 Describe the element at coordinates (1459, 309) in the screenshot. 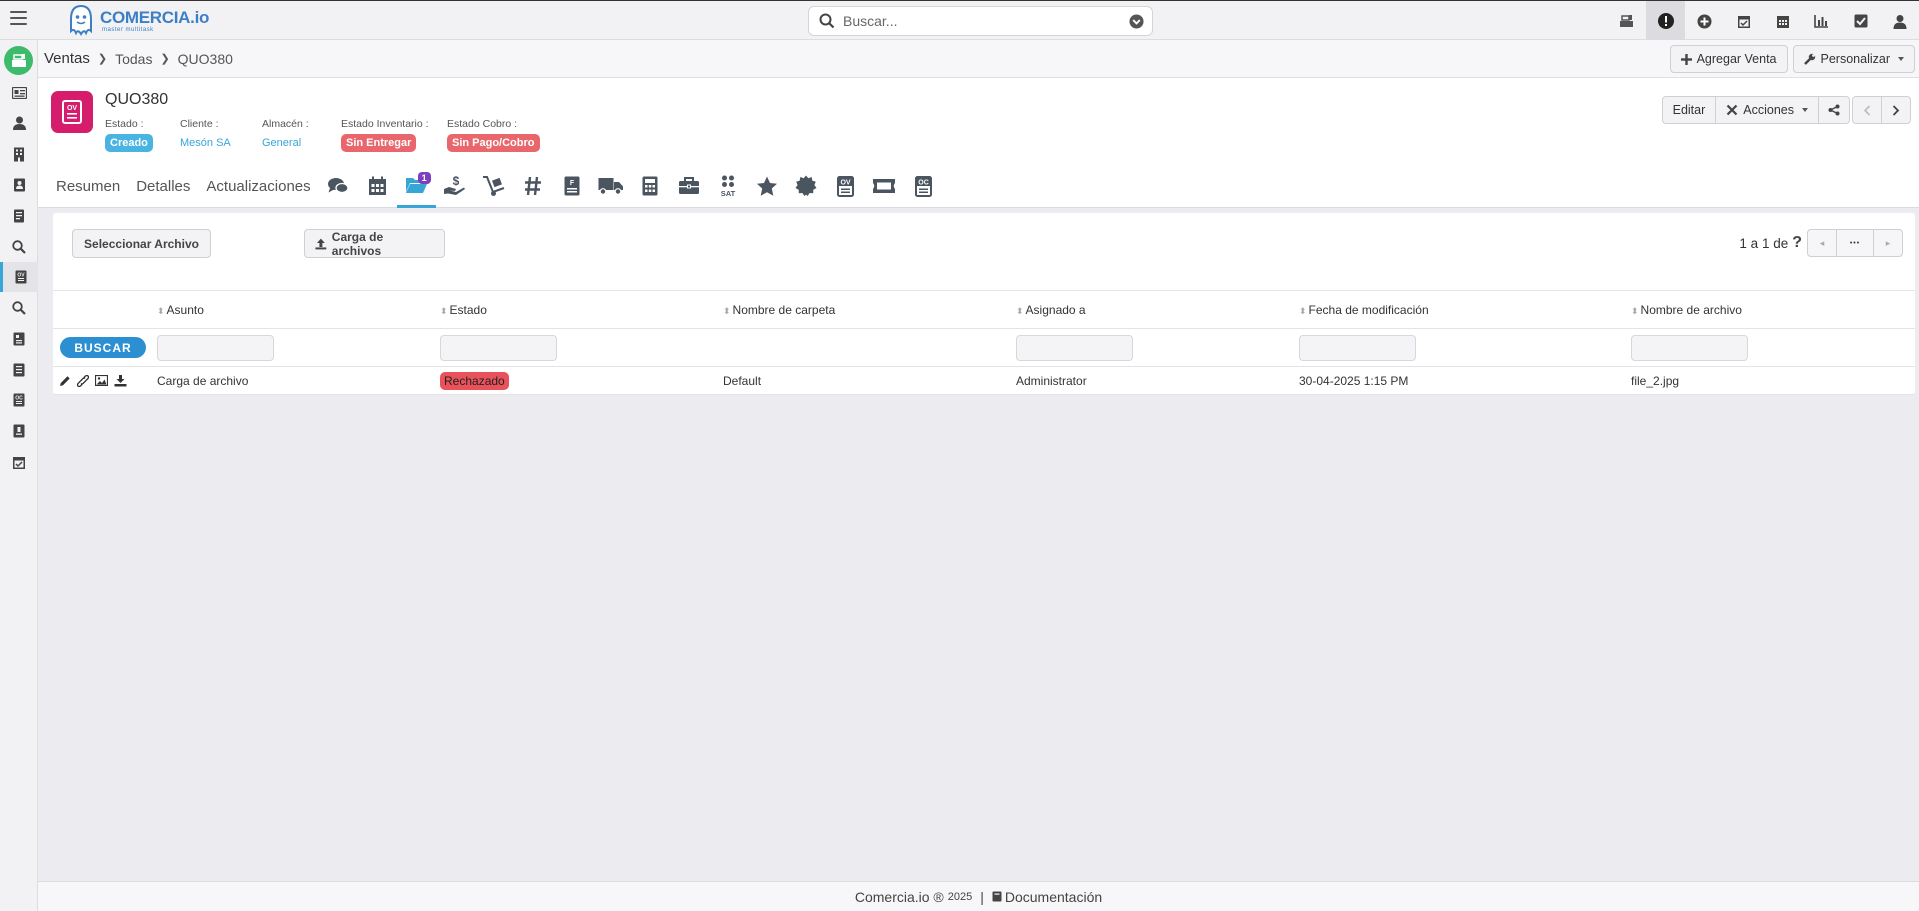

I see `column-header-fecha: ⬍ Fecha de modificación` at that location.